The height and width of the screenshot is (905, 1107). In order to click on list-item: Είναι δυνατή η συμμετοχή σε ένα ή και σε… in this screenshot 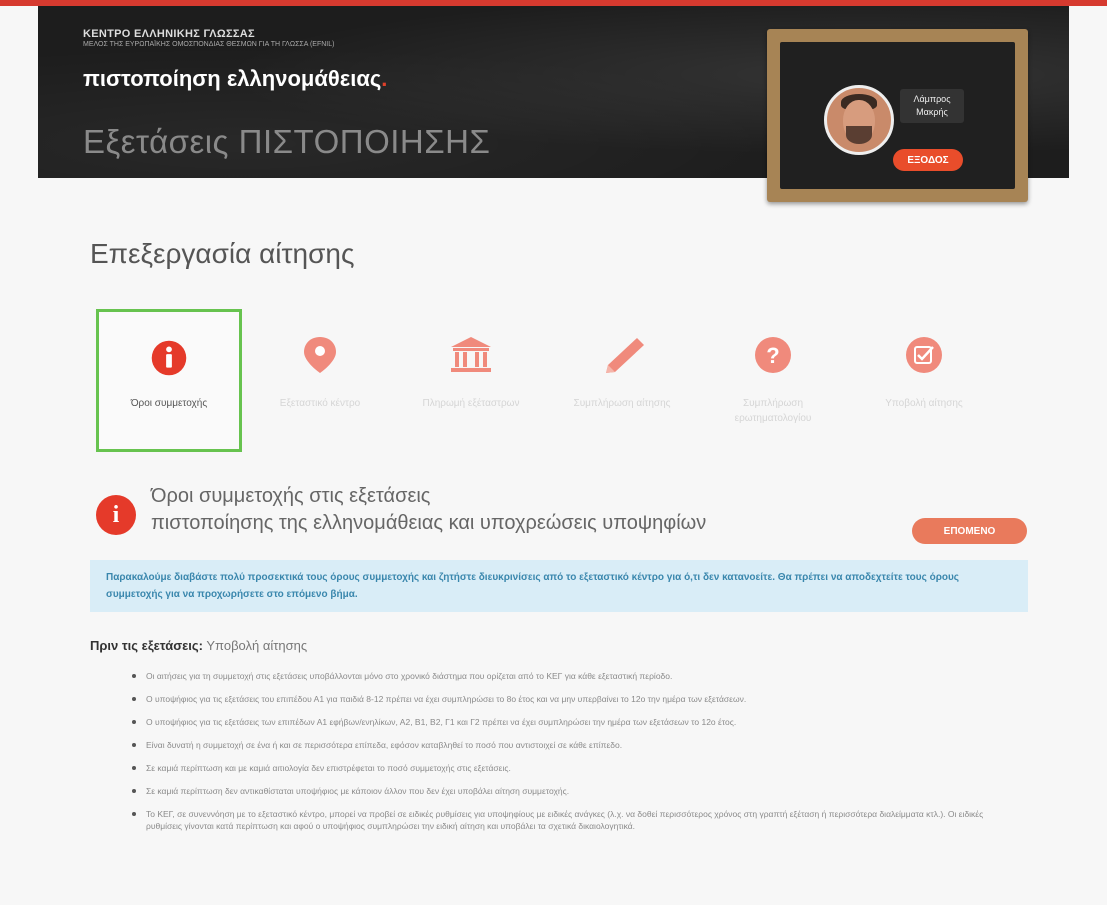, I will do `click(562, 745)`.